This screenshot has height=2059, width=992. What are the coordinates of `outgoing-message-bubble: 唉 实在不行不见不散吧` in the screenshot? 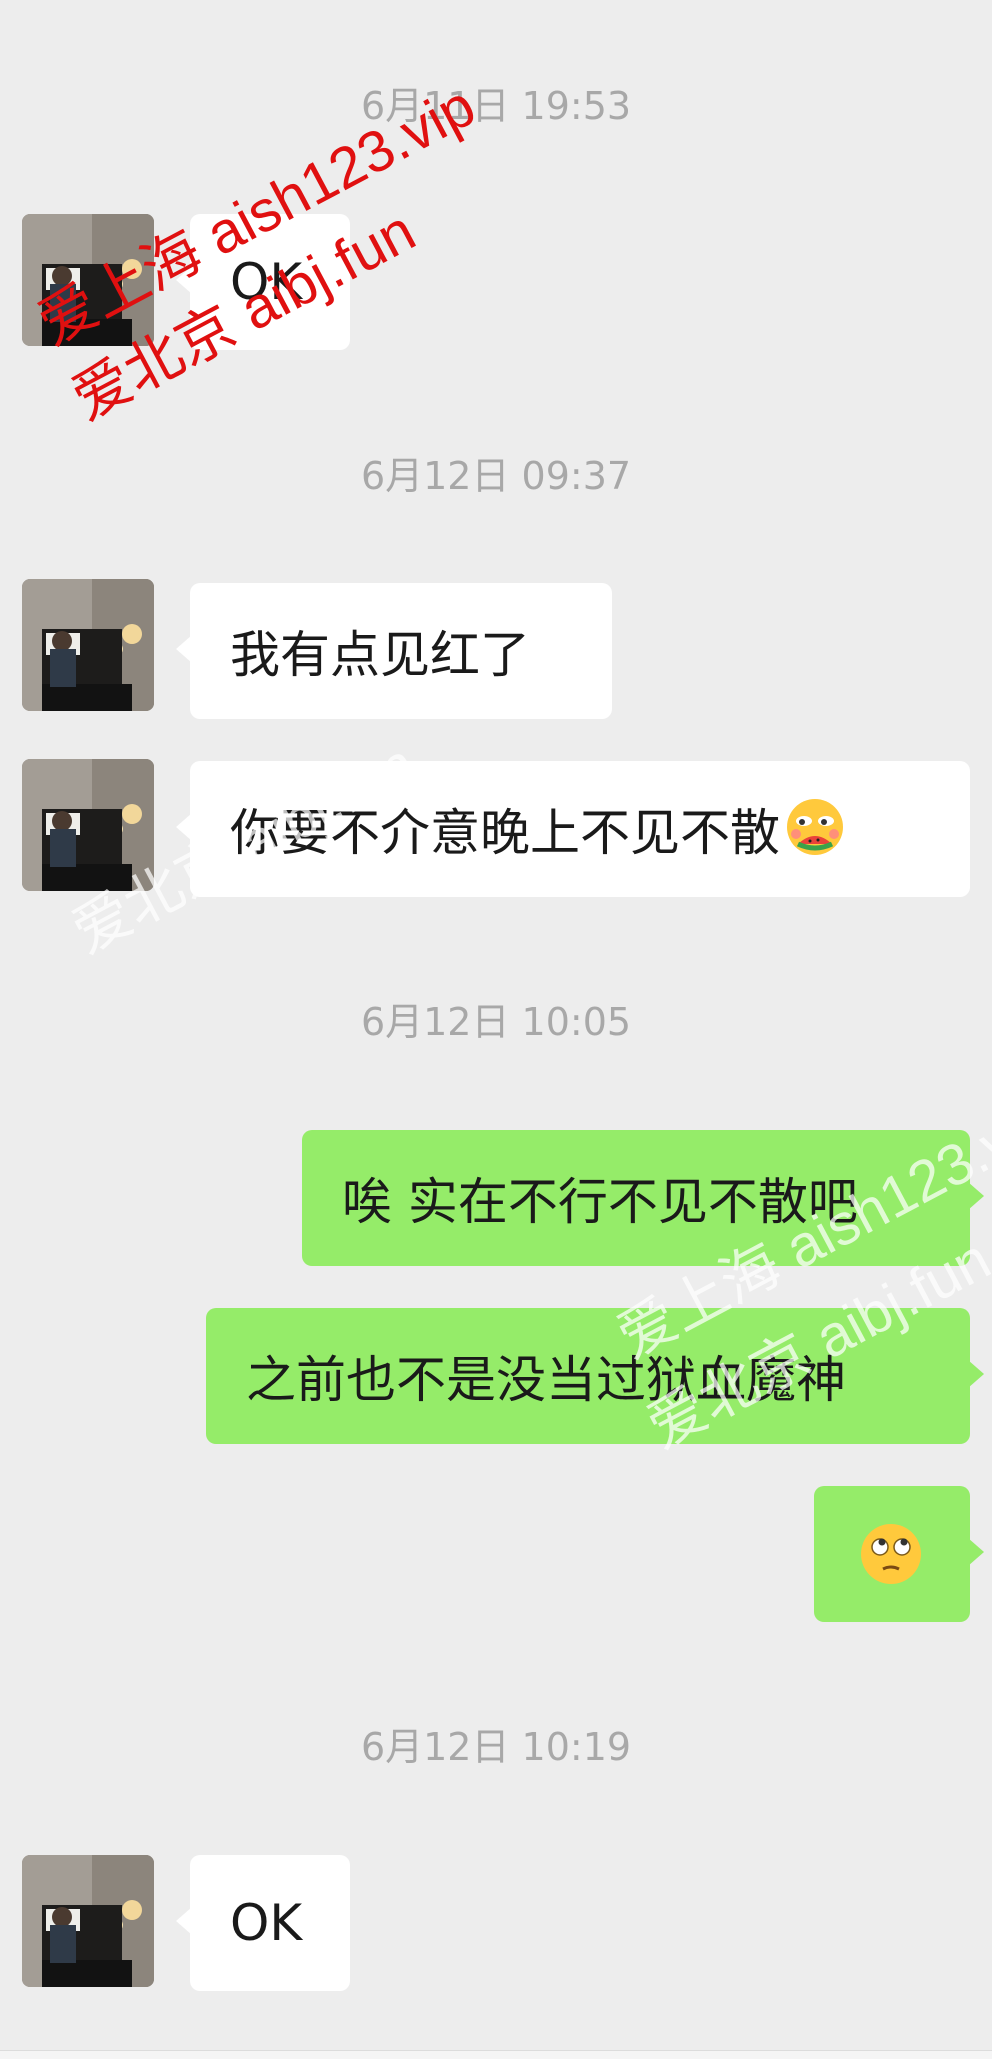 It's located at (643, 1198).